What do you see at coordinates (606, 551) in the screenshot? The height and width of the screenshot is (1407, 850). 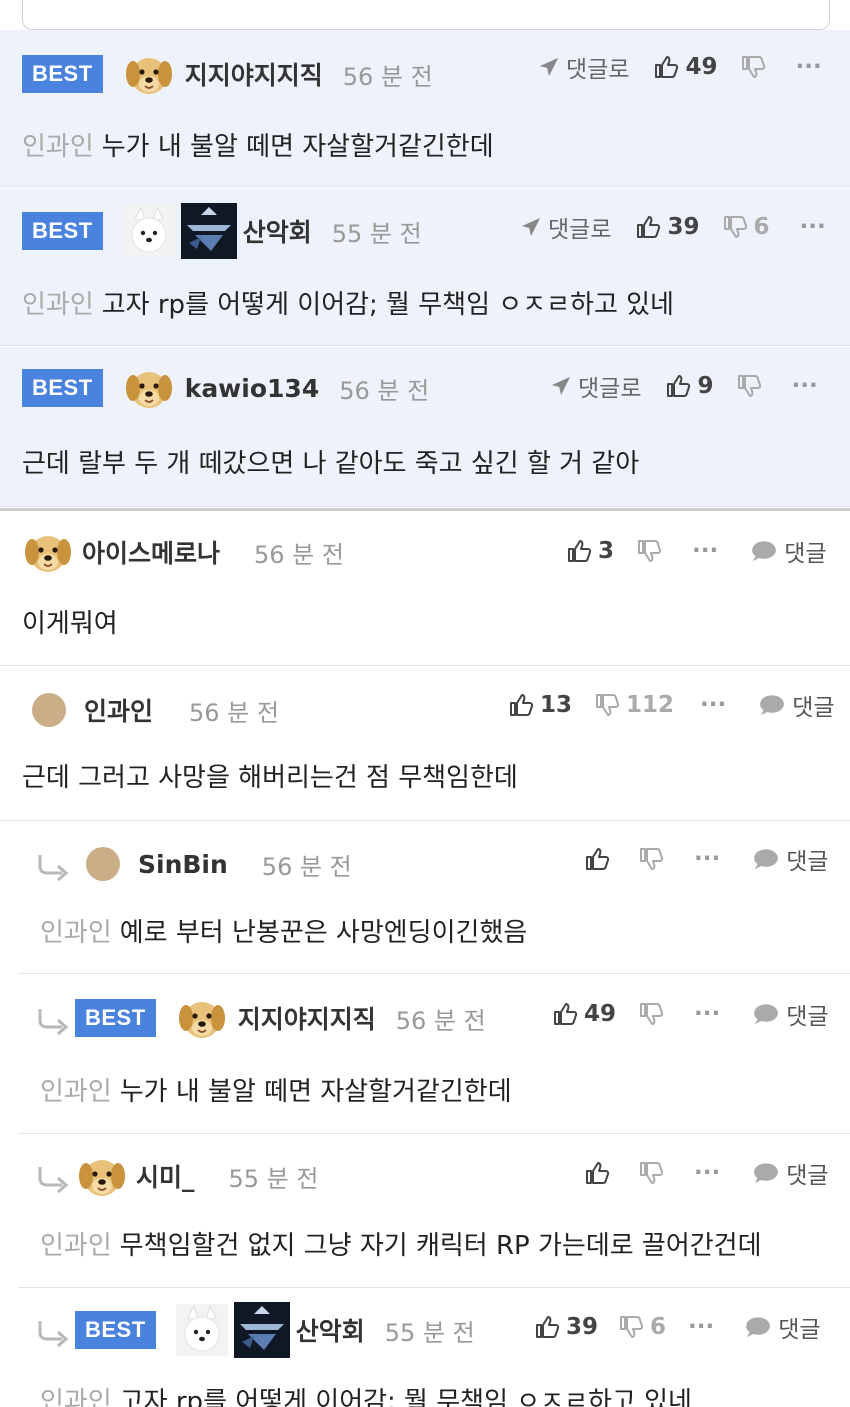 I see `like-count: 3` at bounding box center [606, 551].